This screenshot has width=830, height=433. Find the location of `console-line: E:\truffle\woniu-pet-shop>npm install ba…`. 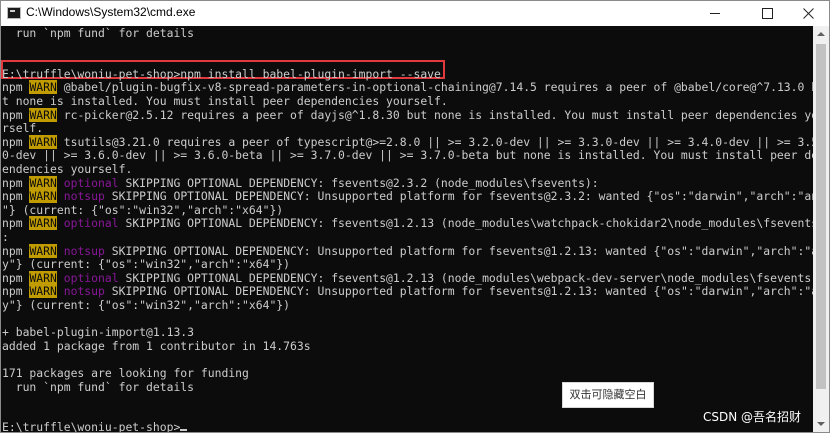

console-line: E:\truffle\woniu-pet-shop>npm install ba… is located at coordinates (221, 74).